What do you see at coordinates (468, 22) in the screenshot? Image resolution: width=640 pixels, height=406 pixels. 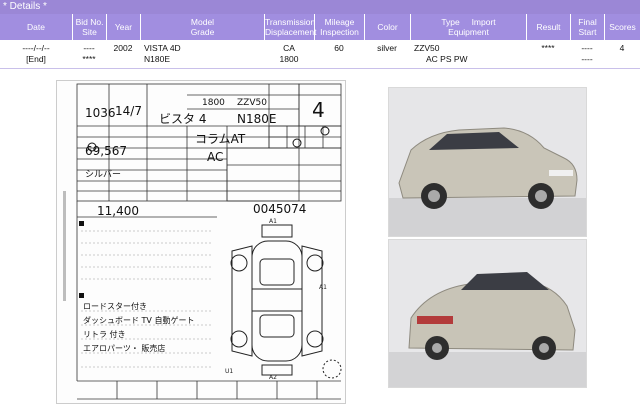 I see `col-type-label: Type Import` at bounding box center [468, 22].